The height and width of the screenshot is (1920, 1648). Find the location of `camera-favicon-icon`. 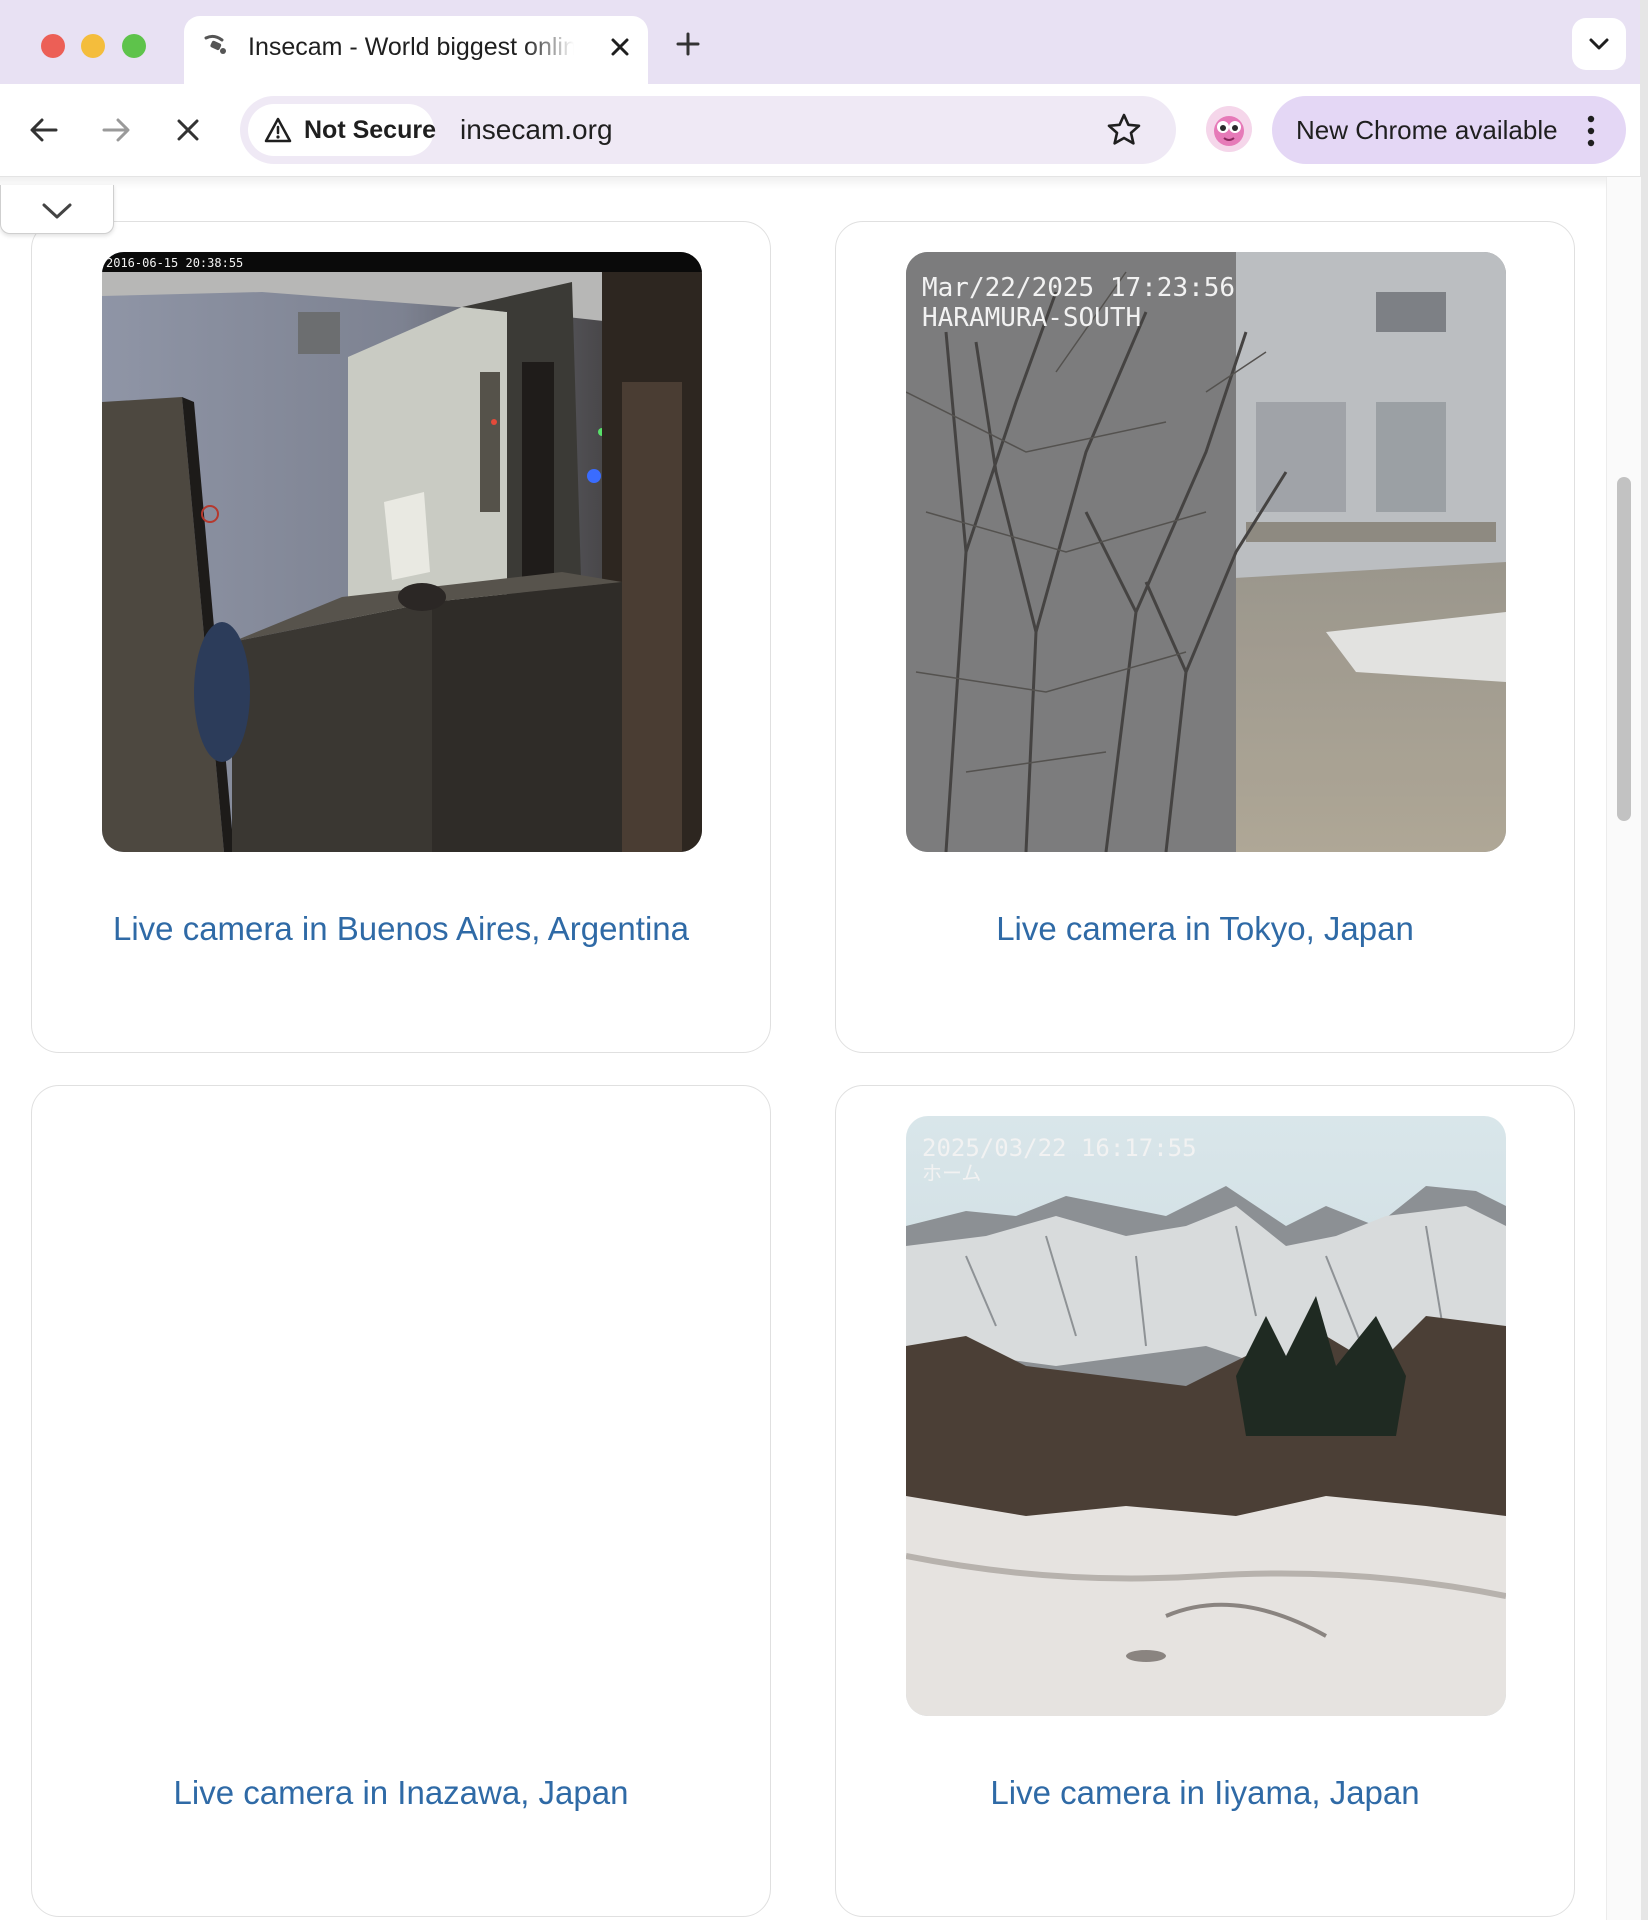

camera-favicon-icon is located at coordinates (215, 44).